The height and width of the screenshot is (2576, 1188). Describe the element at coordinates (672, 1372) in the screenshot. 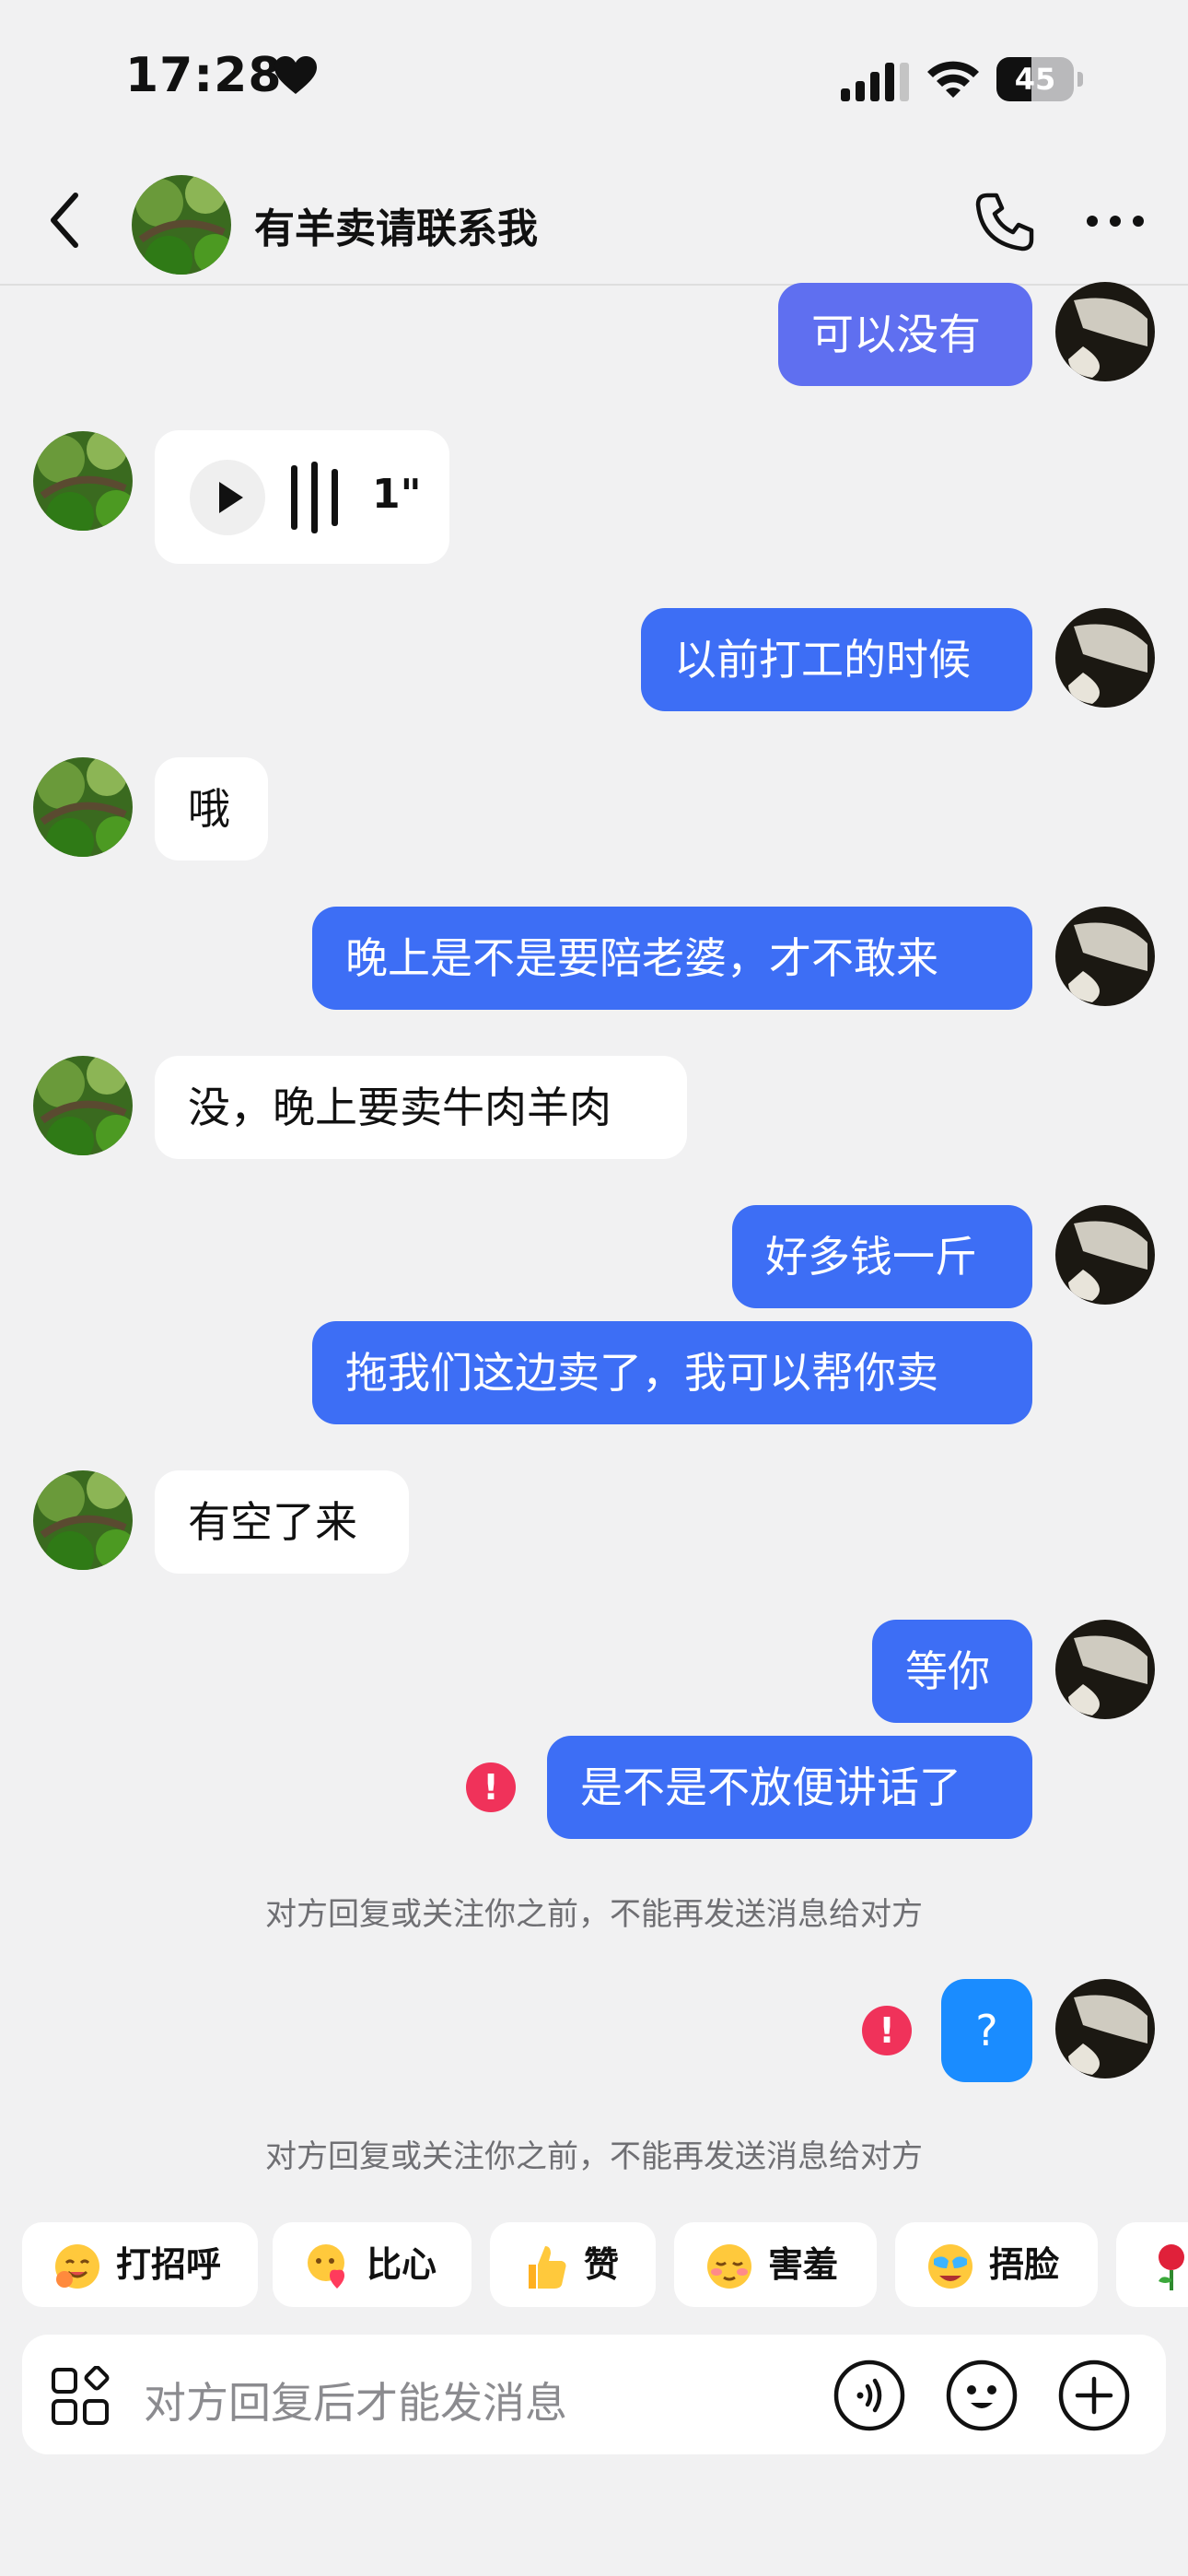

I see `message-outgoing: 拖我们这边卖了，我可以帮你卖` at that location.